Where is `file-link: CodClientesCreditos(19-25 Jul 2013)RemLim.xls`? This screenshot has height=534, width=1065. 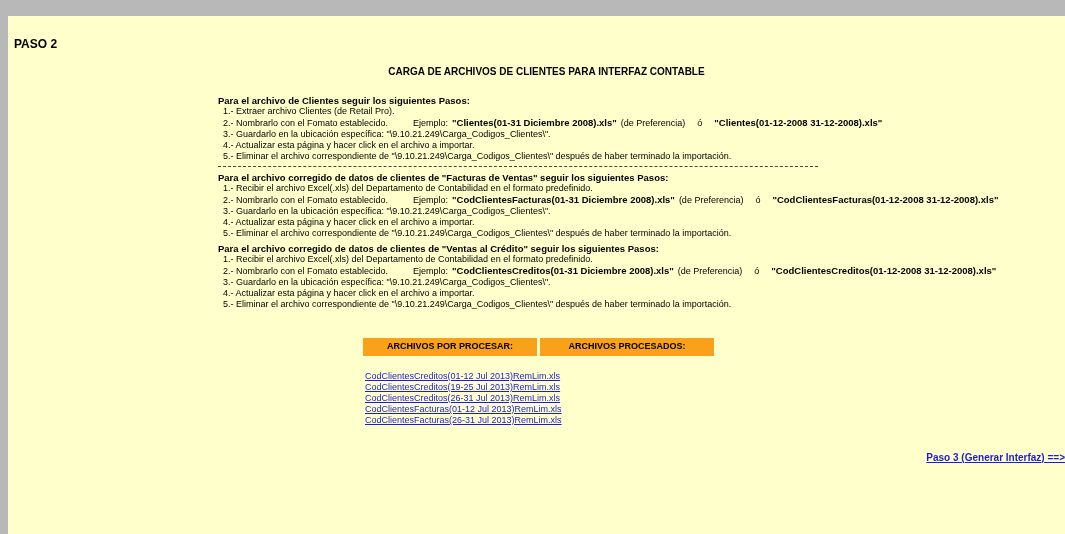
file-link: CodClientesCreditos(19-25 Jul 2013)RemLim.xls is located at coordinates (463, 387).